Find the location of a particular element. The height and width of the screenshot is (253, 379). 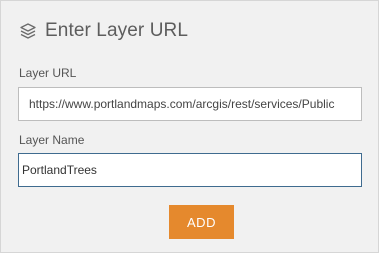

layer-url-label: Layer URL is located at coordinates (48, 73).